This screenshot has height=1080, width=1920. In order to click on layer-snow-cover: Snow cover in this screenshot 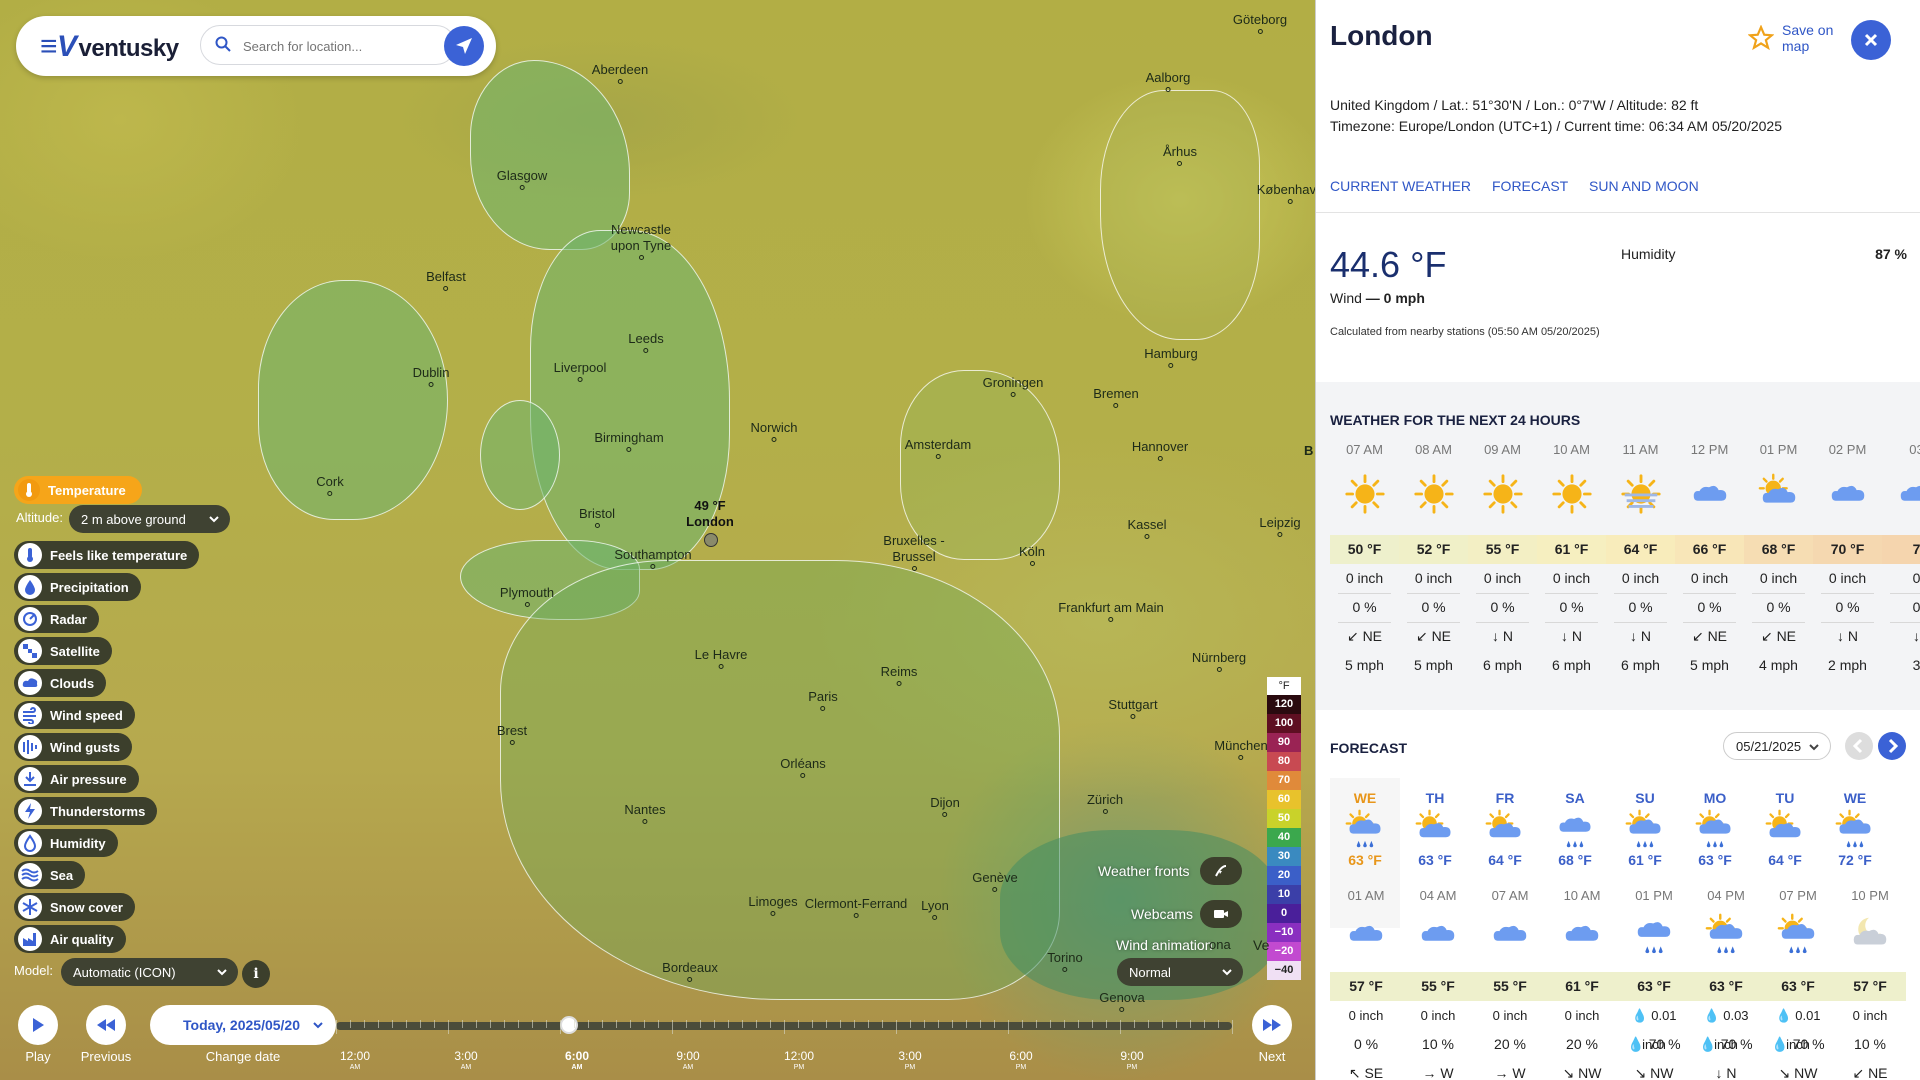, I will do `click(74, 907)`.